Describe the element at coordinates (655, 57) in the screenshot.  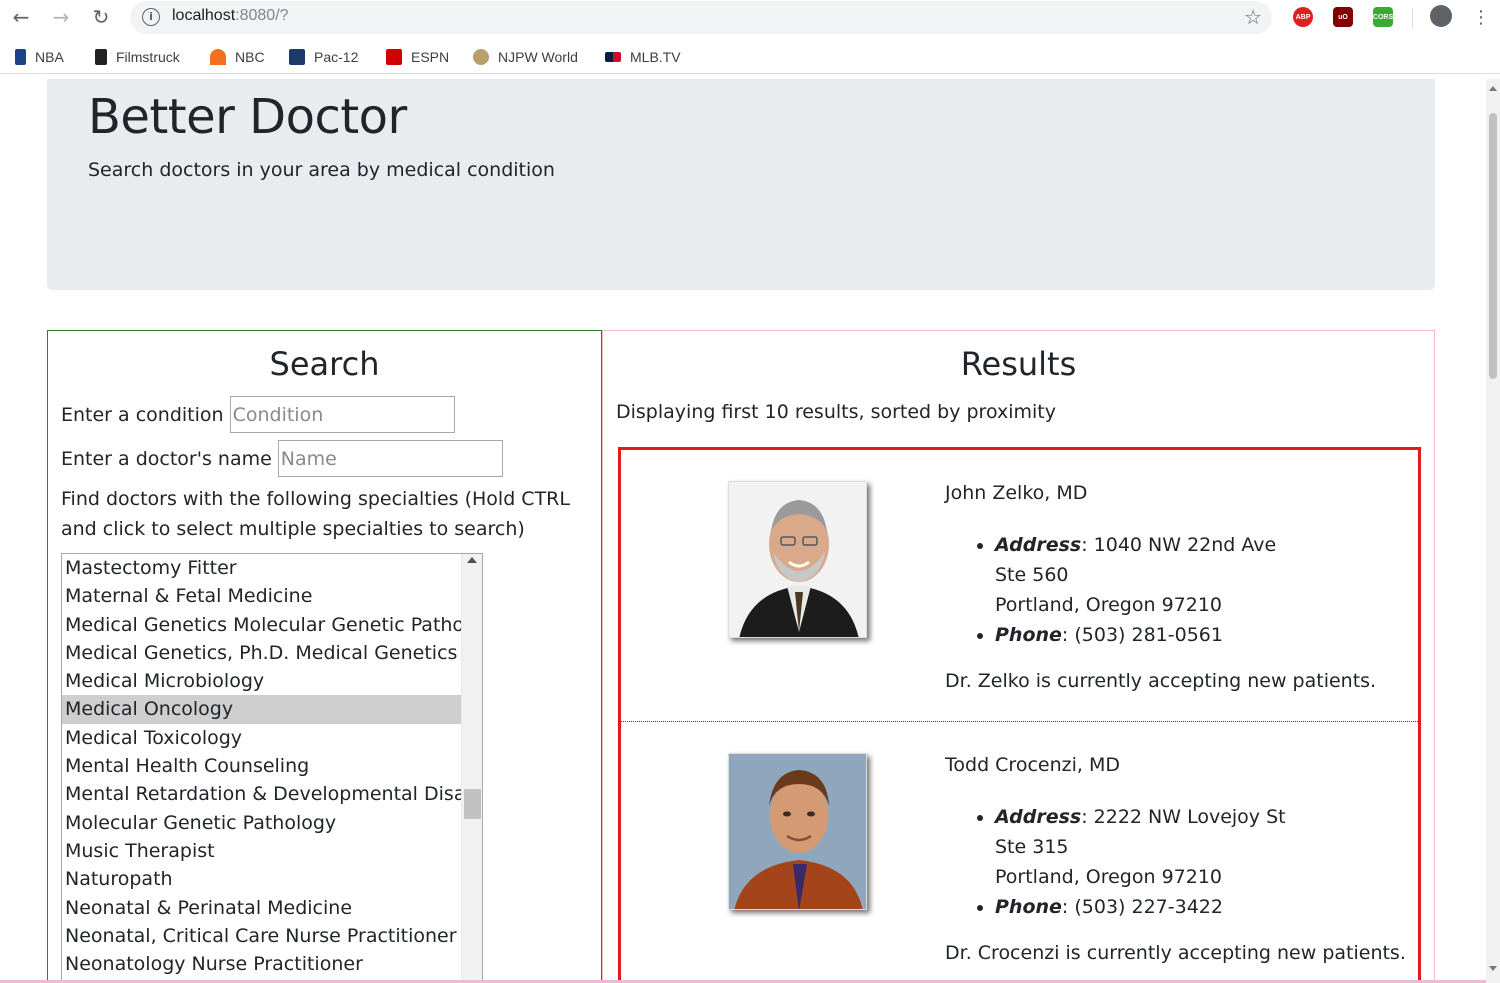
I see `bookmark-label: MLB.TV` at that location.